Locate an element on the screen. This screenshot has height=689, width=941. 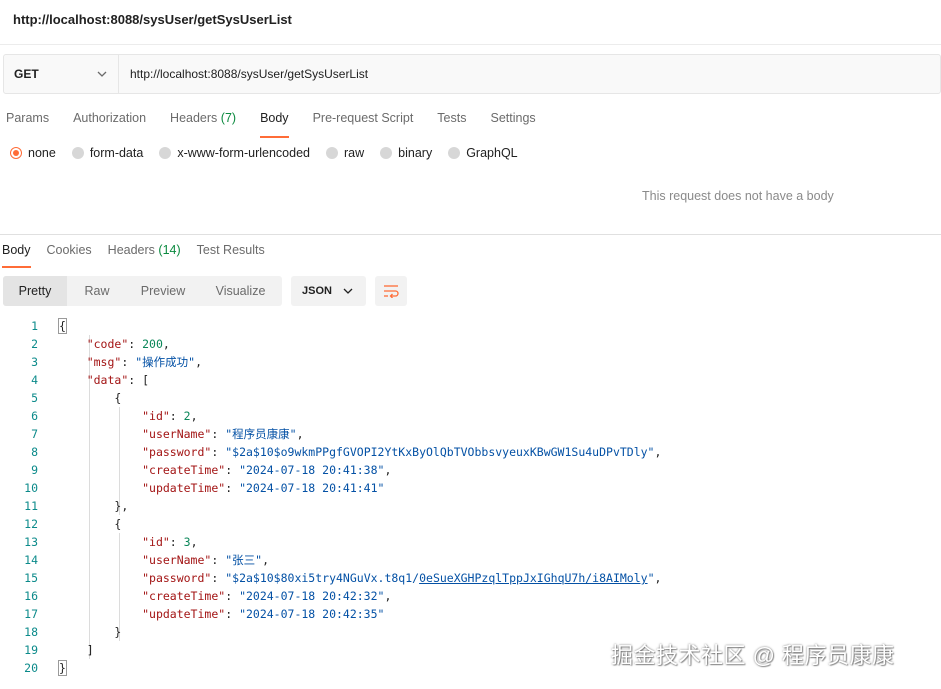
response-tab-cookies: Cookies is located at coordinates (69, 255).